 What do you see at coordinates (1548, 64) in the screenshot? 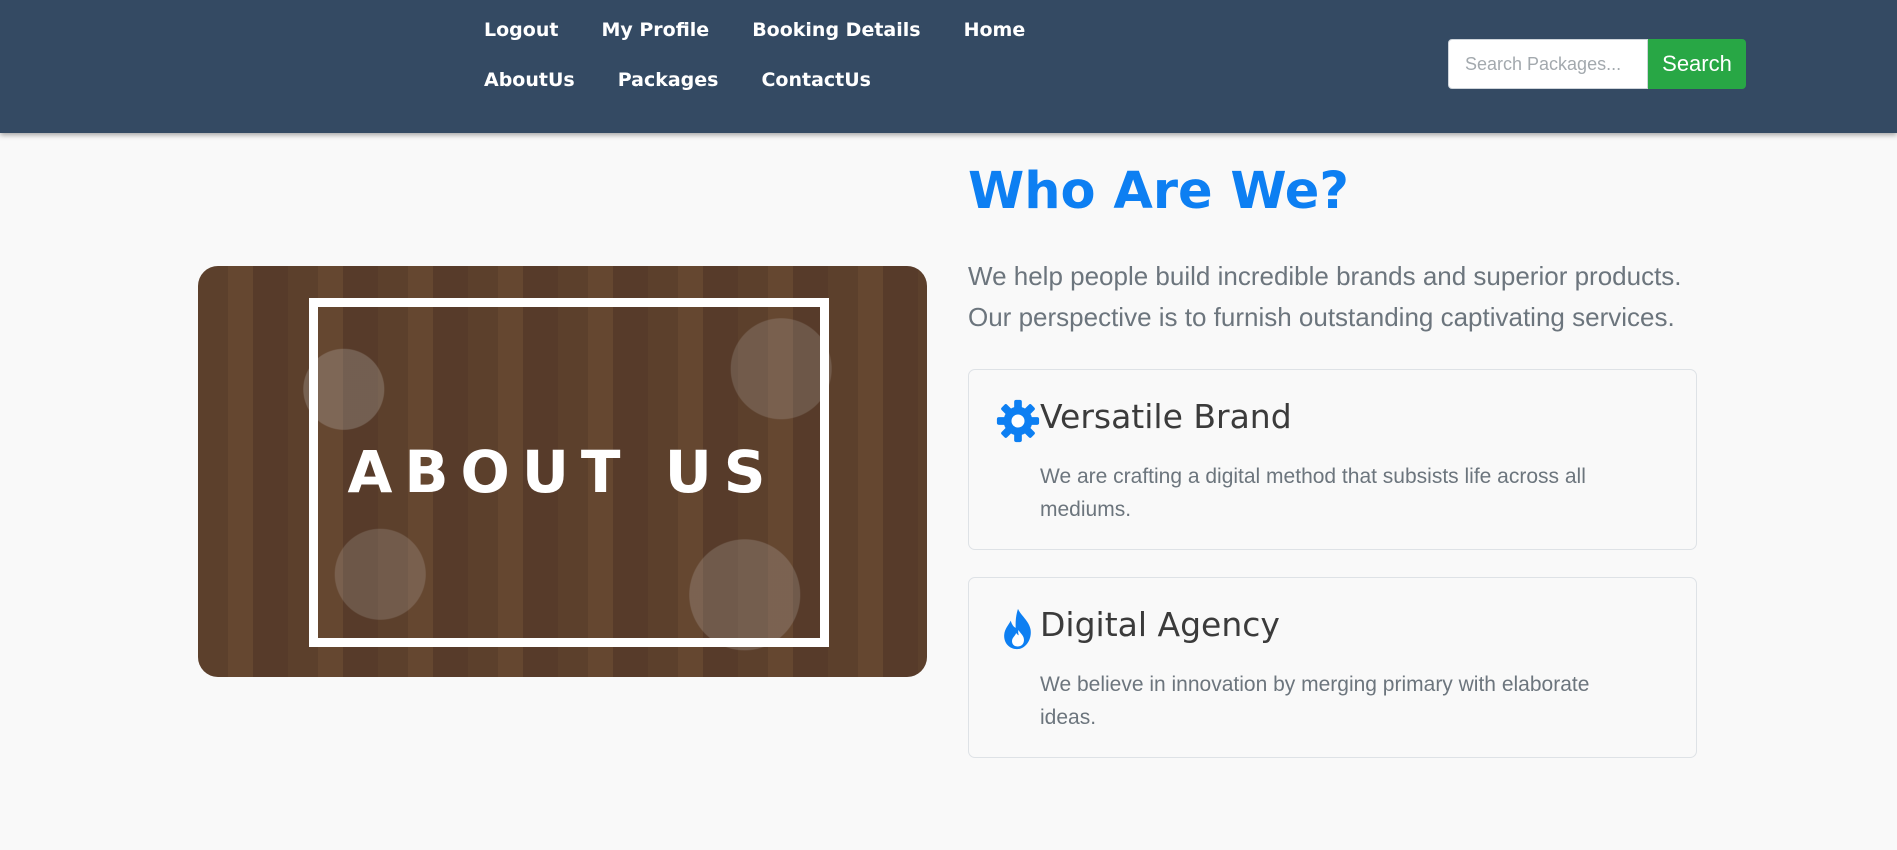
I see `search-input` at bounding box center [1548, 64].